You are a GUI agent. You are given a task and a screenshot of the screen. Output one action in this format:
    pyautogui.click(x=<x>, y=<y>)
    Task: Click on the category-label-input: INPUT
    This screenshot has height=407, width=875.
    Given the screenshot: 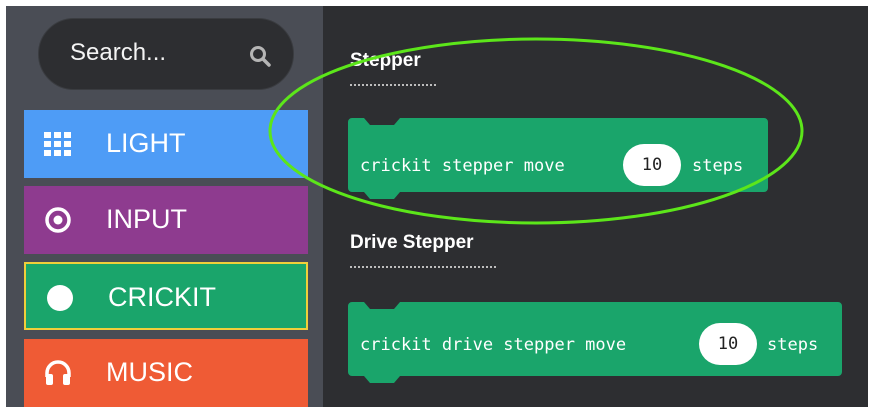 What is the action you would take?
    pyautogui.click(x=146, y=219)
    